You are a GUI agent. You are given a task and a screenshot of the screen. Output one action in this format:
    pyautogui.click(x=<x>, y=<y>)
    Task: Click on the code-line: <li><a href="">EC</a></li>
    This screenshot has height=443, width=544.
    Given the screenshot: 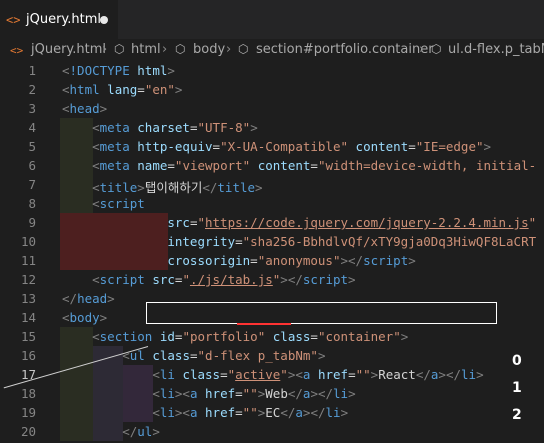 What is the action you would take?
    pyautogui.click(x=205, y=412)
    